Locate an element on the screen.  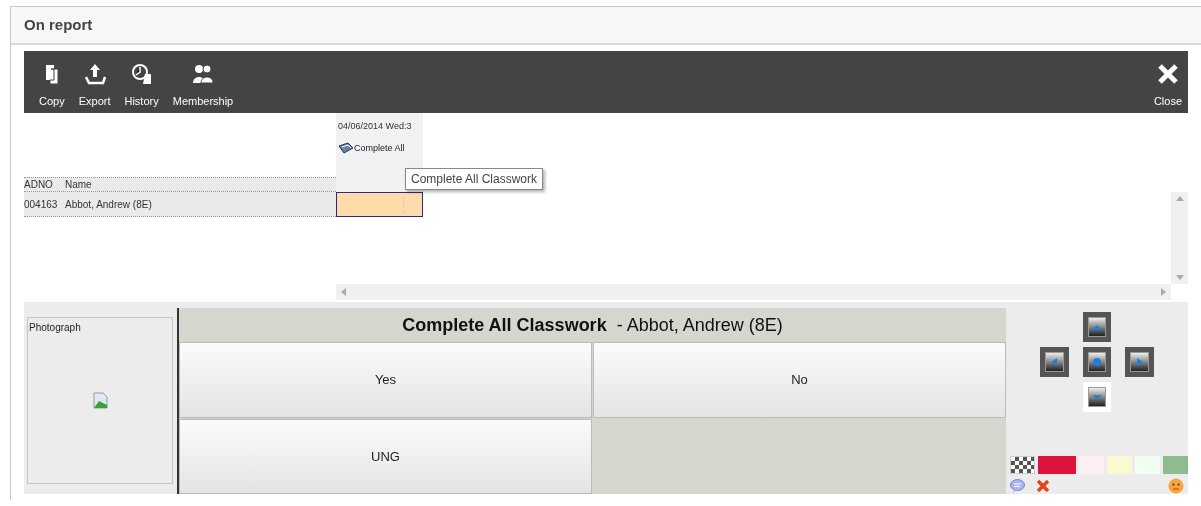
close-icon is located at coordinates (1167, 73).